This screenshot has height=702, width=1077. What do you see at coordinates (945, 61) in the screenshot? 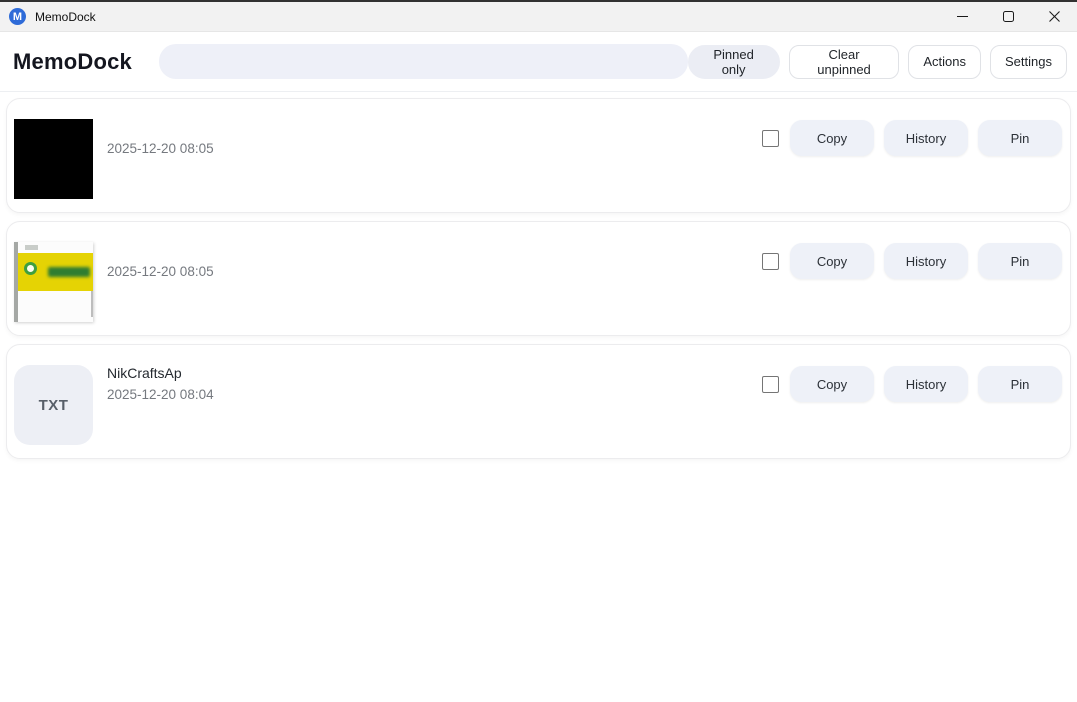
I see `actions-button: Actions` at bounding box center [945, 61].